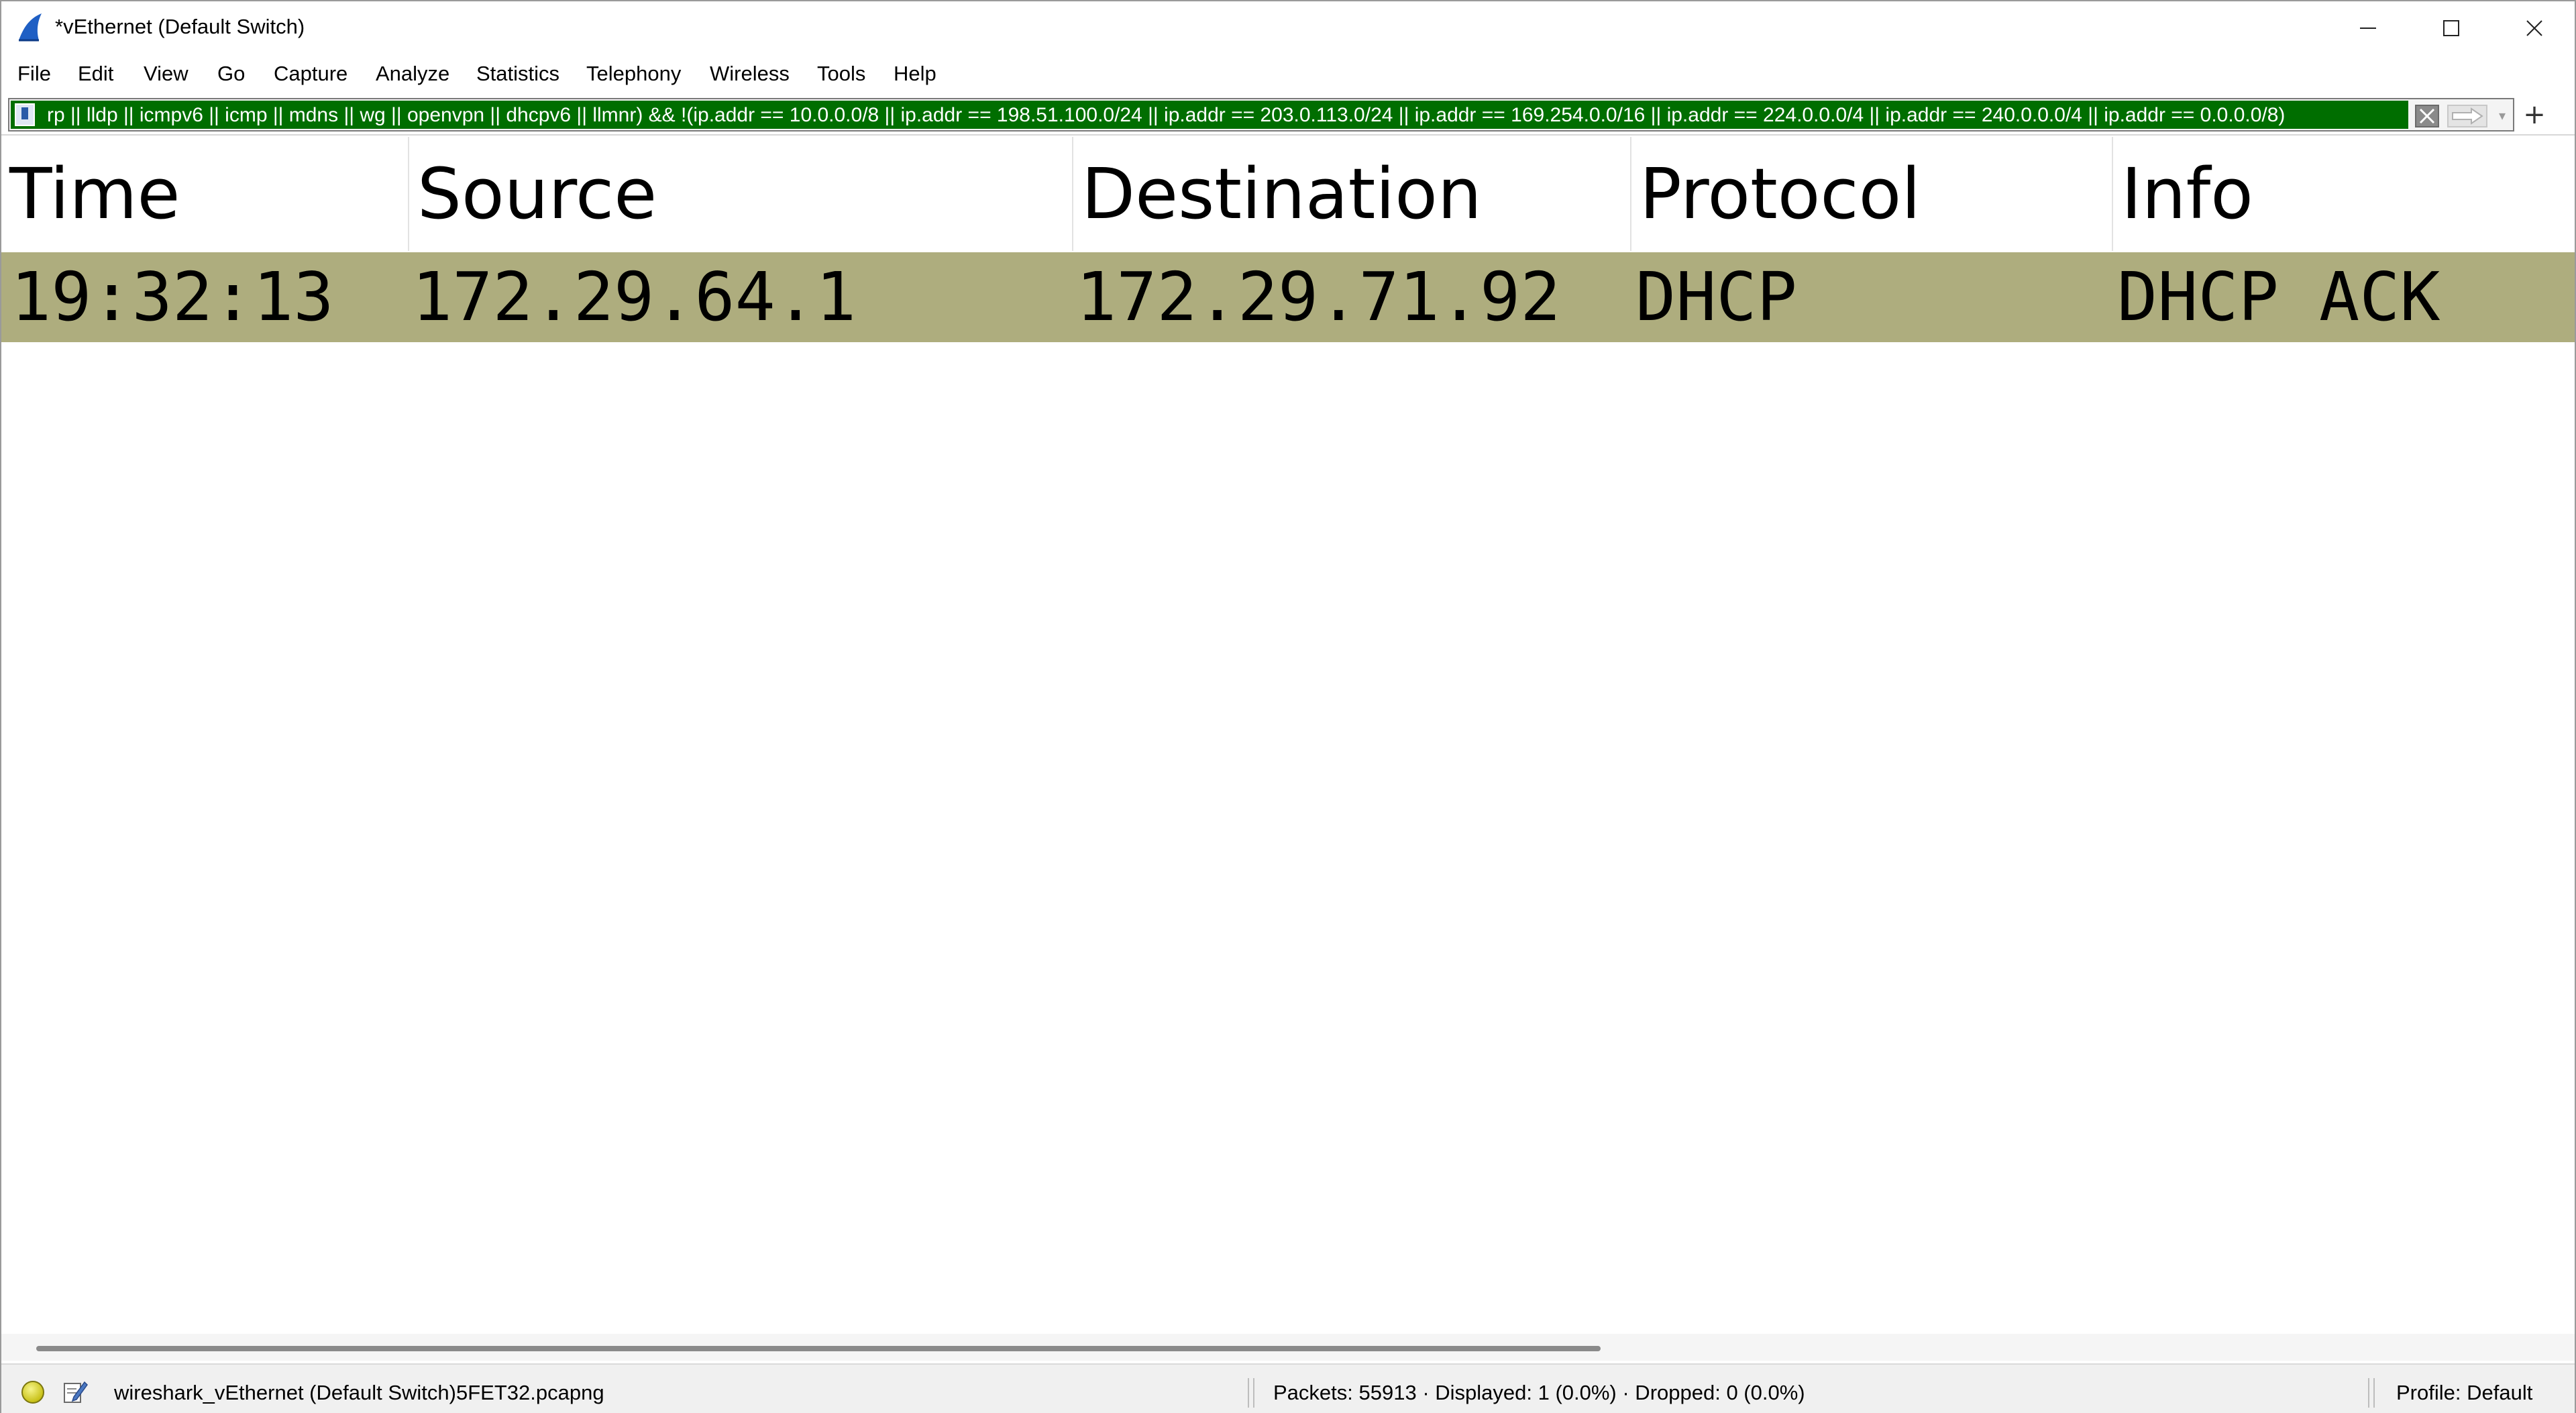 The width and height of the screenshot is (2576, 1413). Describe the element at coordinates (75, 1391) in the screenshot. I see `capture-comment-icon` at that location.